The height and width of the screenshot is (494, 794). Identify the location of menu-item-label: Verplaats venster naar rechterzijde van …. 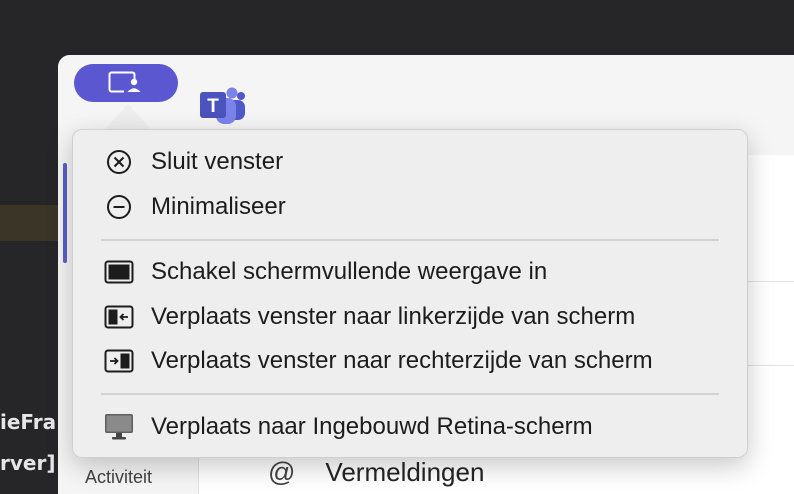
(402, 360).